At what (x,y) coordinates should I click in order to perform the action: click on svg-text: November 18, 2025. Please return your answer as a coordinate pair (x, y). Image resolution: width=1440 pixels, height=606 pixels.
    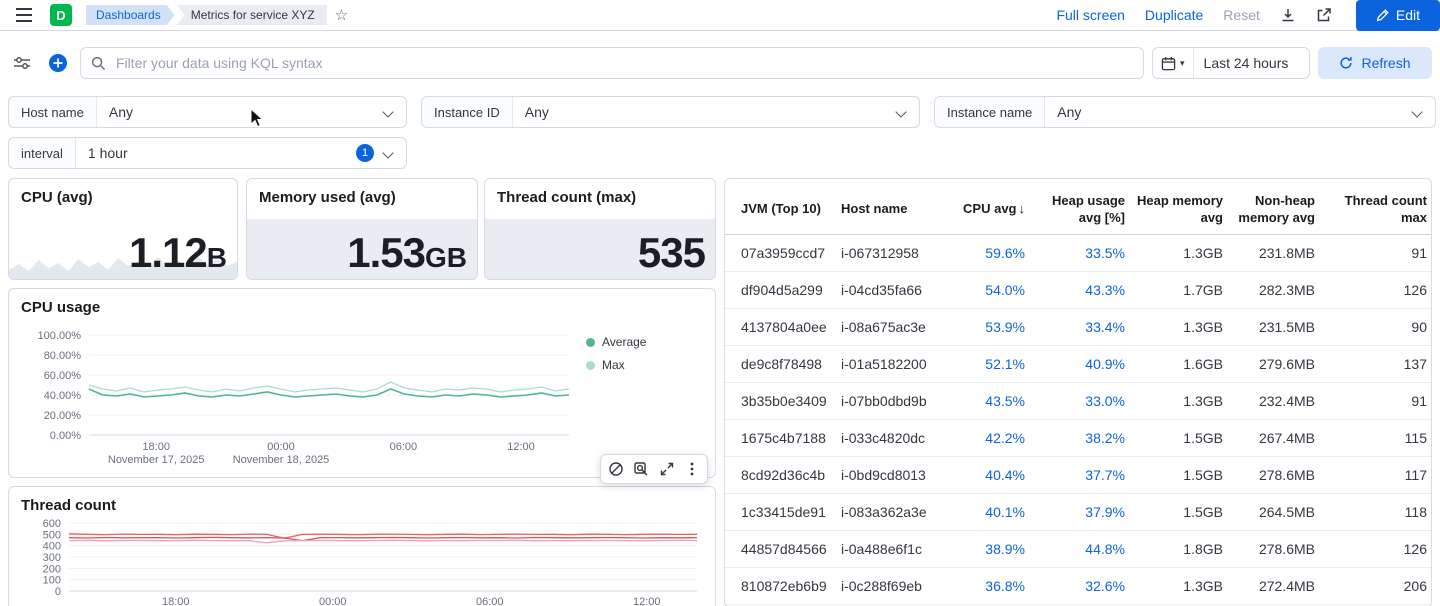
    Looking at the image, I should click on (281, 460).